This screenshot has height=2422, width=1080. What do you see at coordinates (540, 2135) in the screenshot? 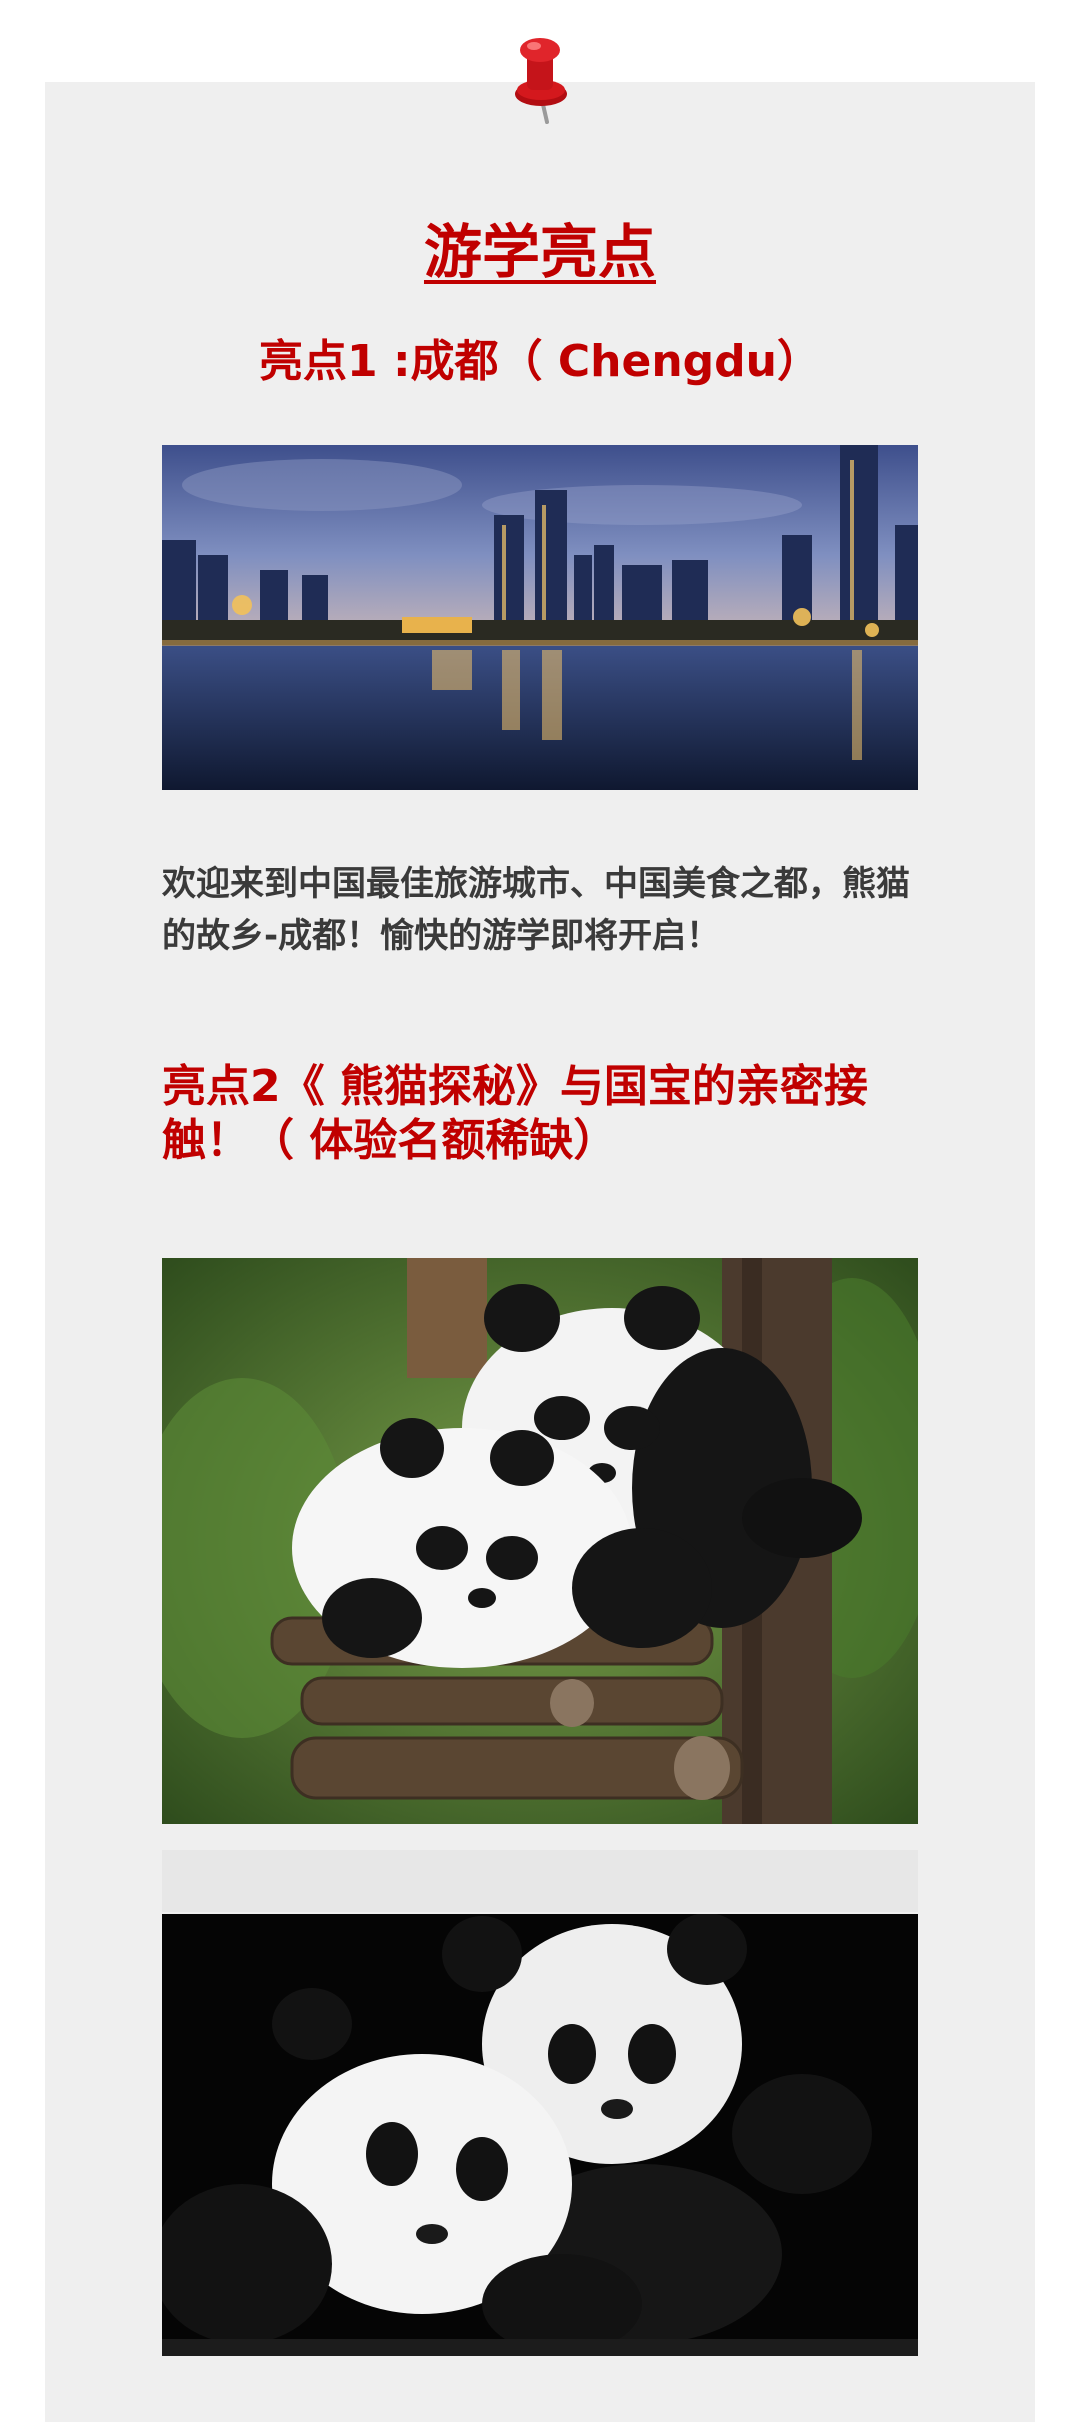
I see `pandas-black-background-photo` at bounding box center [540, 2135].